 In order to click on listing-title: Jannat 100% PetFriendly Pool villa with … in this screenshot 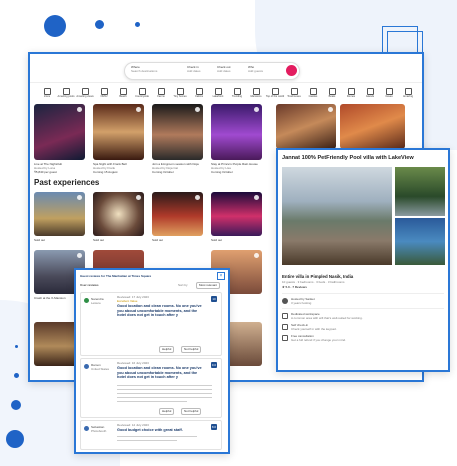, I will do `click(348, 158)`.